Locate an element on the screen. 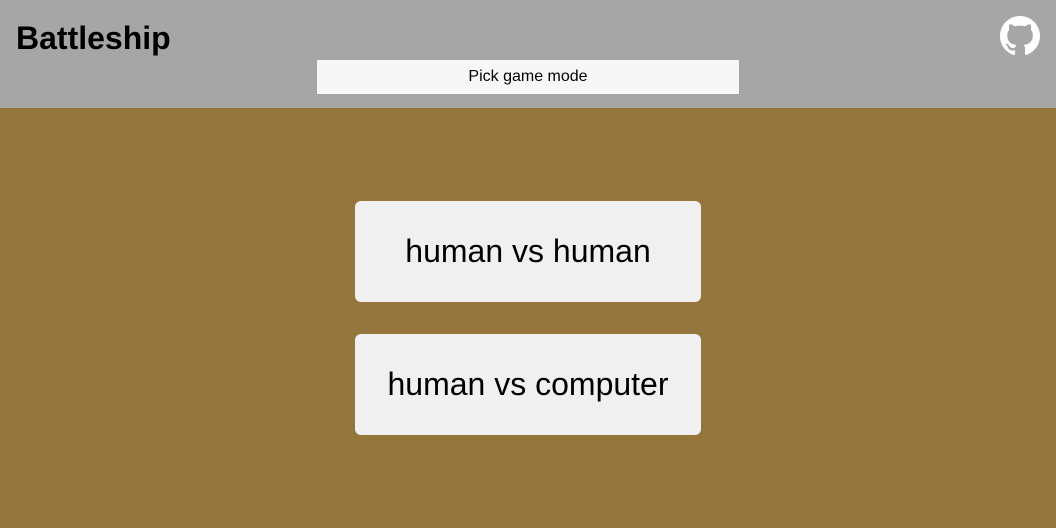 The height and width of the screenshot is (528, 1056). page-title: Battleship is located at coordinates (93, 38).